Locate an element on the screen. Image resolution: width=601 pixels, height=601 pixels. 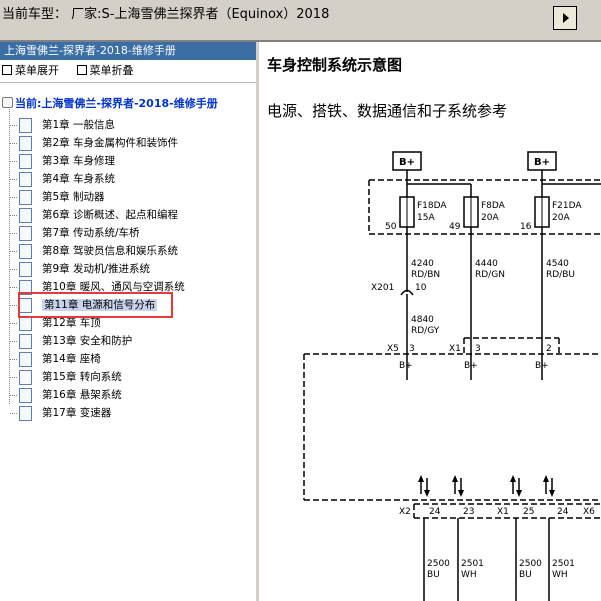
tree-item-ch2: 第2章 车身金属构件和装饰件 is located at coordinates (94, 143).